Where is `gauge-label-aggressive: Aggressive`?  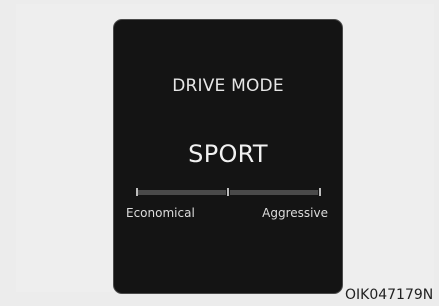
gauge-label-aggressive: Aggressive is located at coordinates (295, 213).